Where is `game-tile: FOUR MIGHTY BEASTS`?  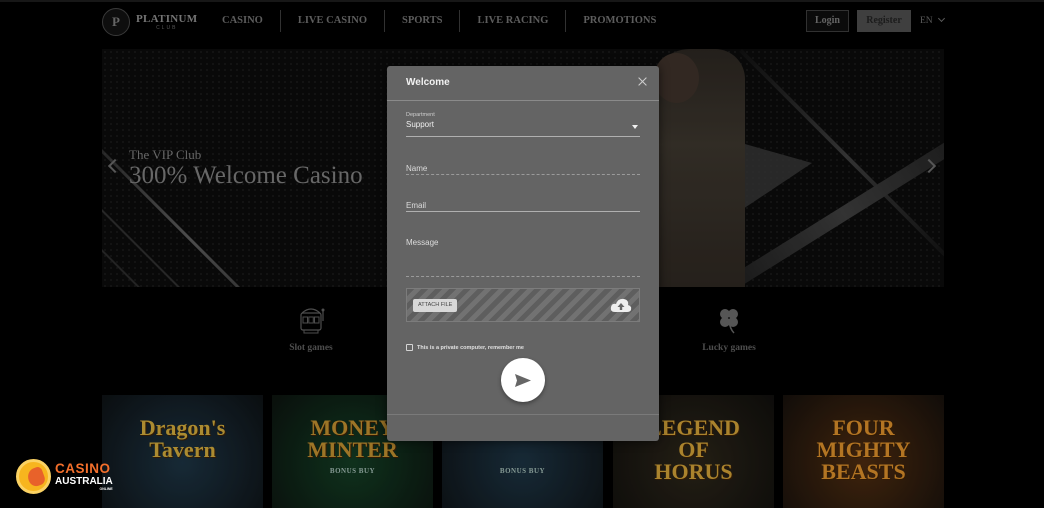 game-tile: FOUR MIGHTY BEASTS is located at coordinates (863, 451).